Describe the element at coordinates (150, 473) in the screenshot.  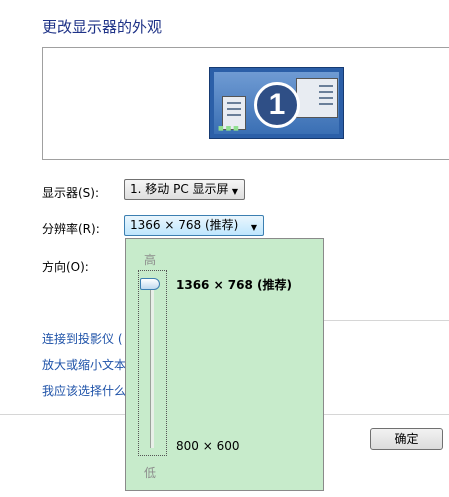
I see `slider-low-label: 低` at that location.